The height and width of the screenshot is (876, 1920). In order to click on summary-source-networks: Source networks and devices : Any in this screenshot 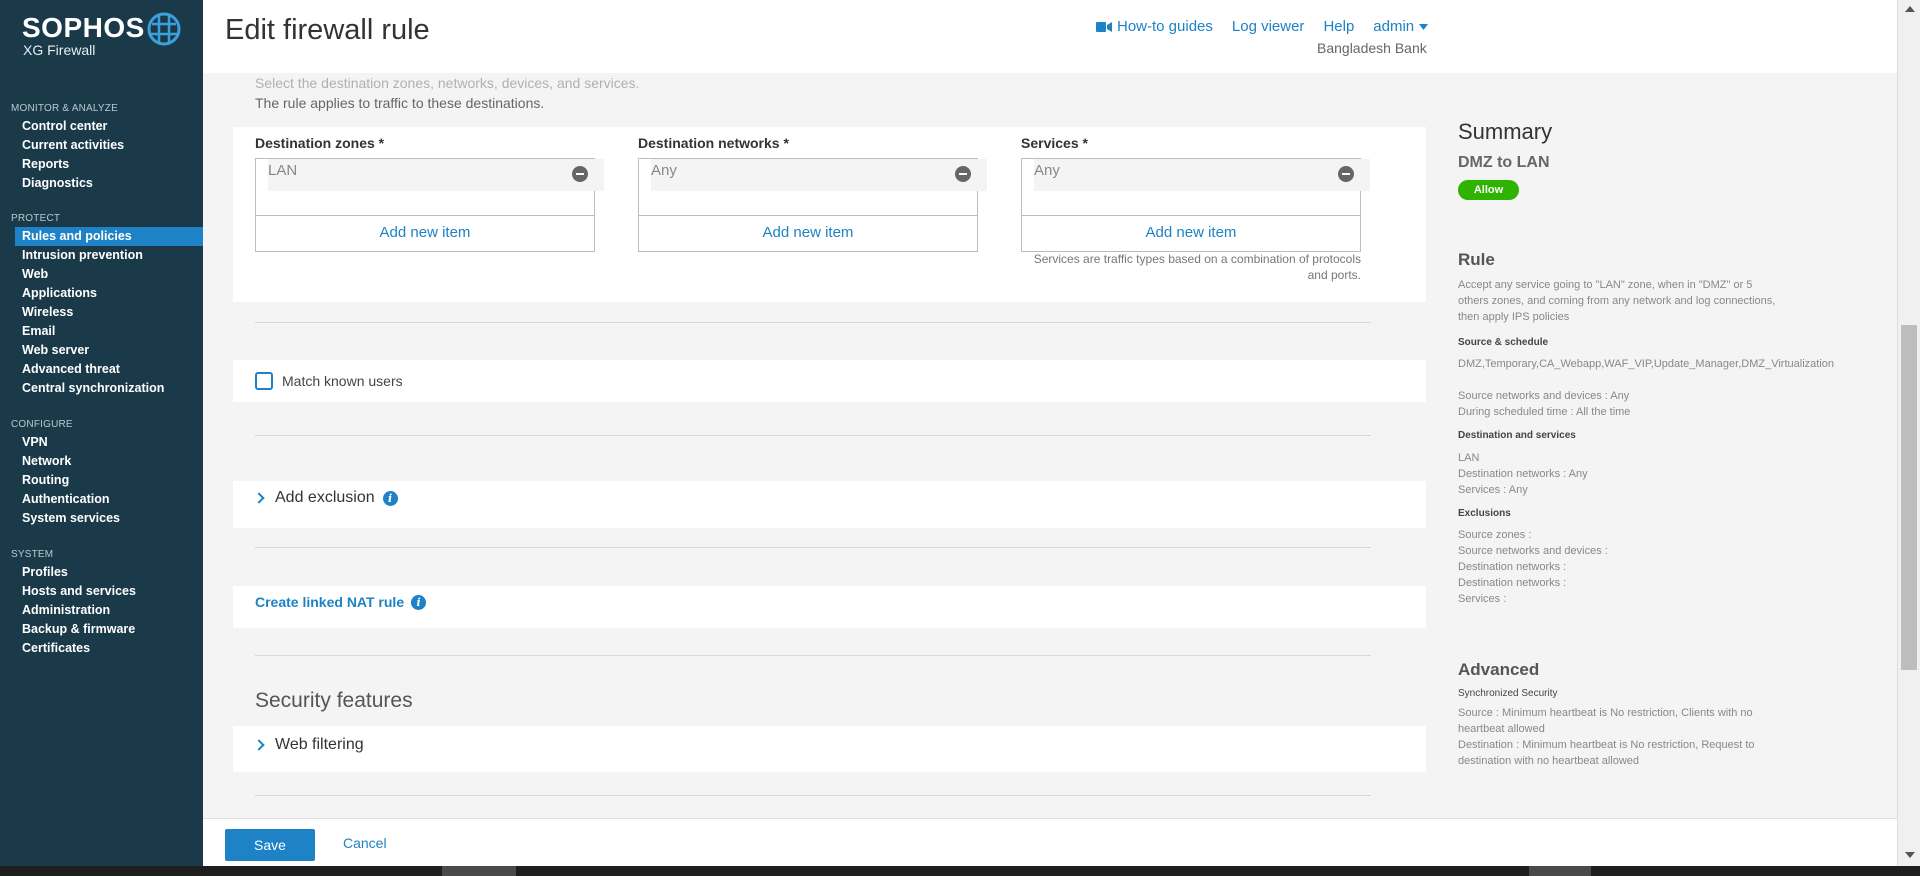, I will do `click(1544, 396)`.